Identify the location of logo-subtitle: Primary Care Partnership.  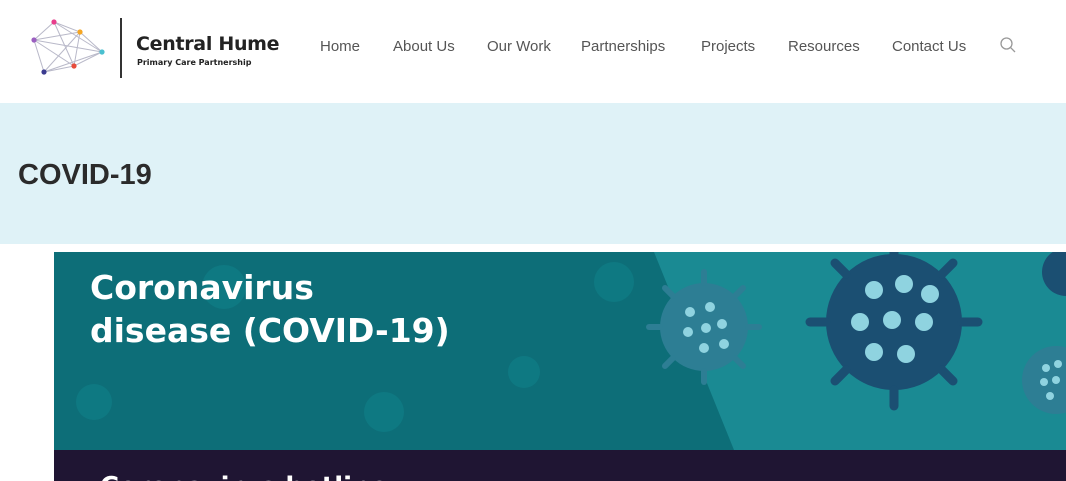
(194, 62).